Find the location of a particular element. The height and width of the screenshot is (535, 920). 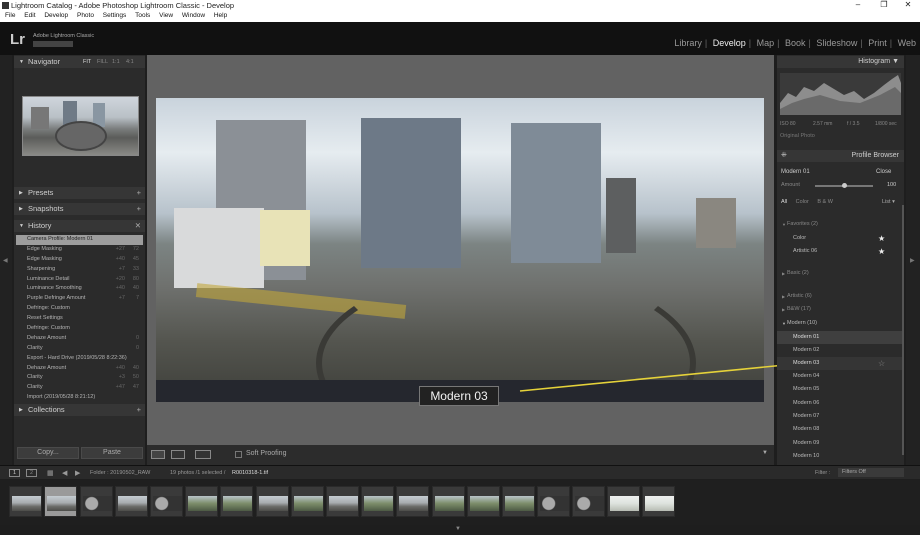

page-2-button: 2 is located at coordinates (31, 473).